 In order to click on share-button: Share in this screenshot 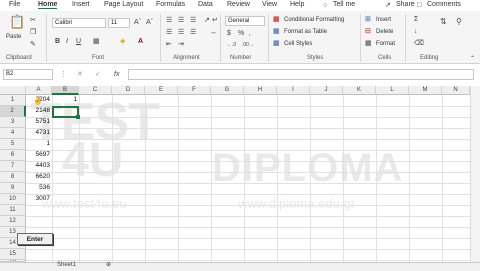, I will do `click(405, 4)`.